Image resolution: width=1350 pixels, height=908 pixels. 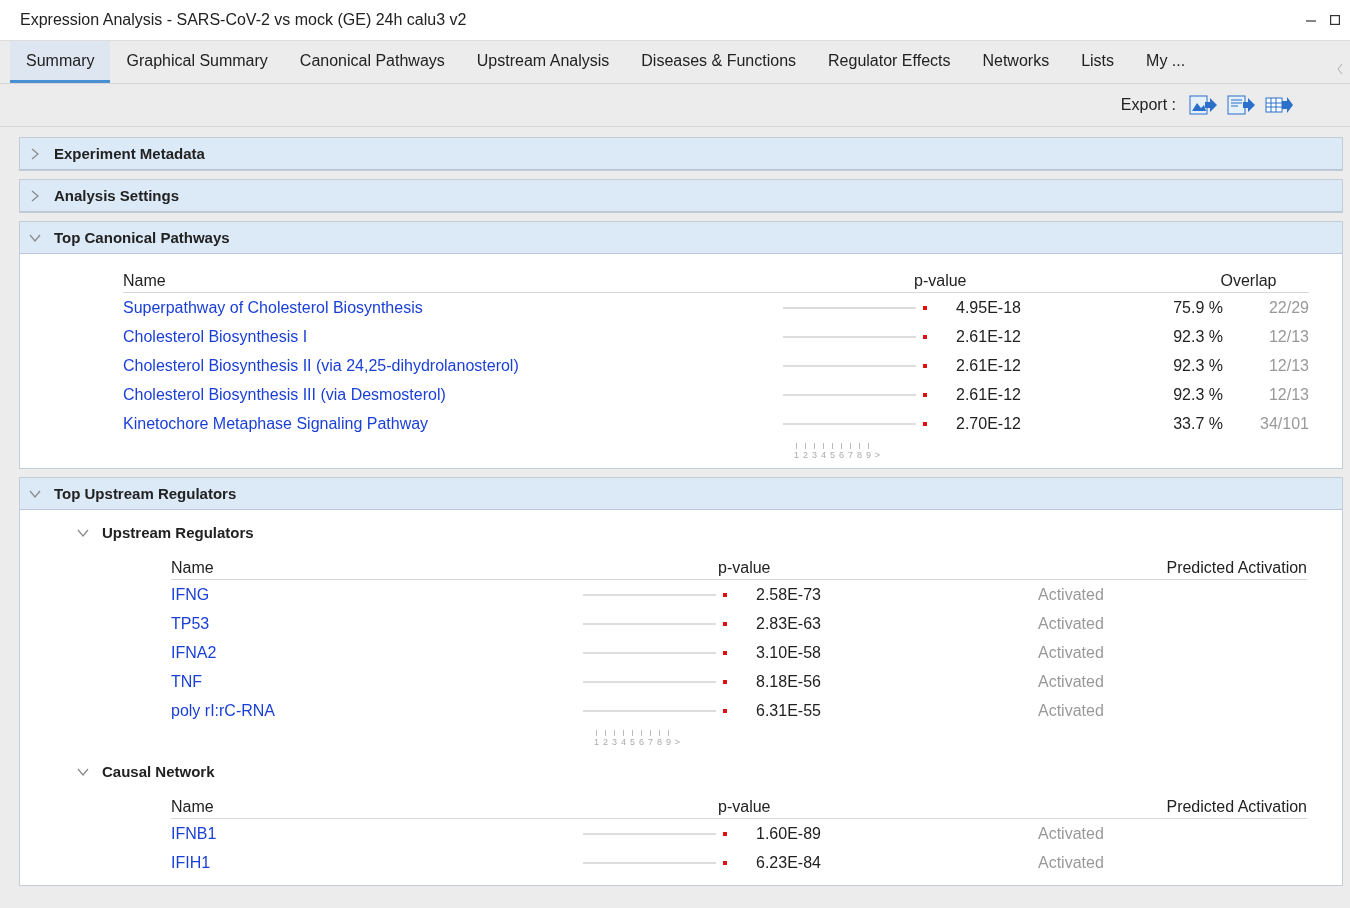 What do you see at coordinates (788, 681) in the screenshot?
I see `p-value: 8.18E-56` at bounding box center [788, 681].